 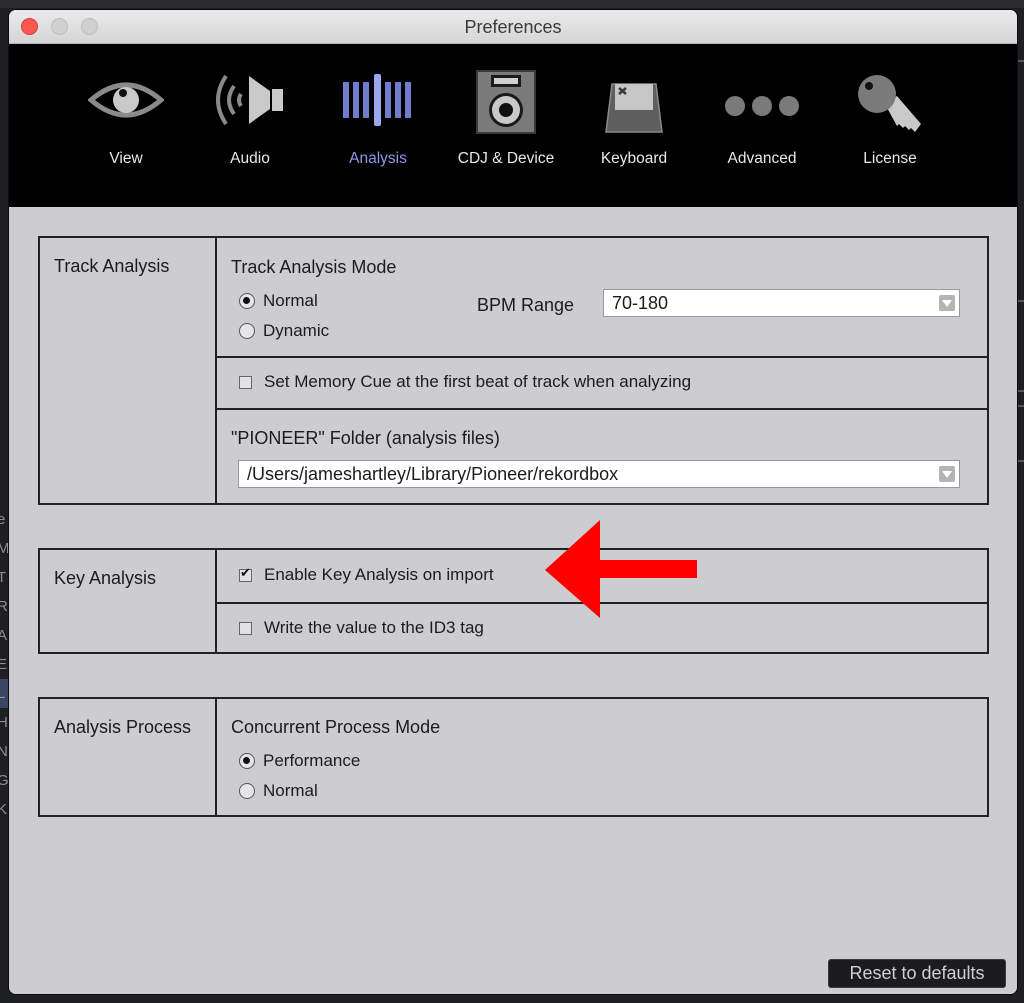 What do you see at coordinates (336, 727) in the screenshot?
I see `concurrent-process-title: Concurrent Process Mode` at bounding box center [336, 727].